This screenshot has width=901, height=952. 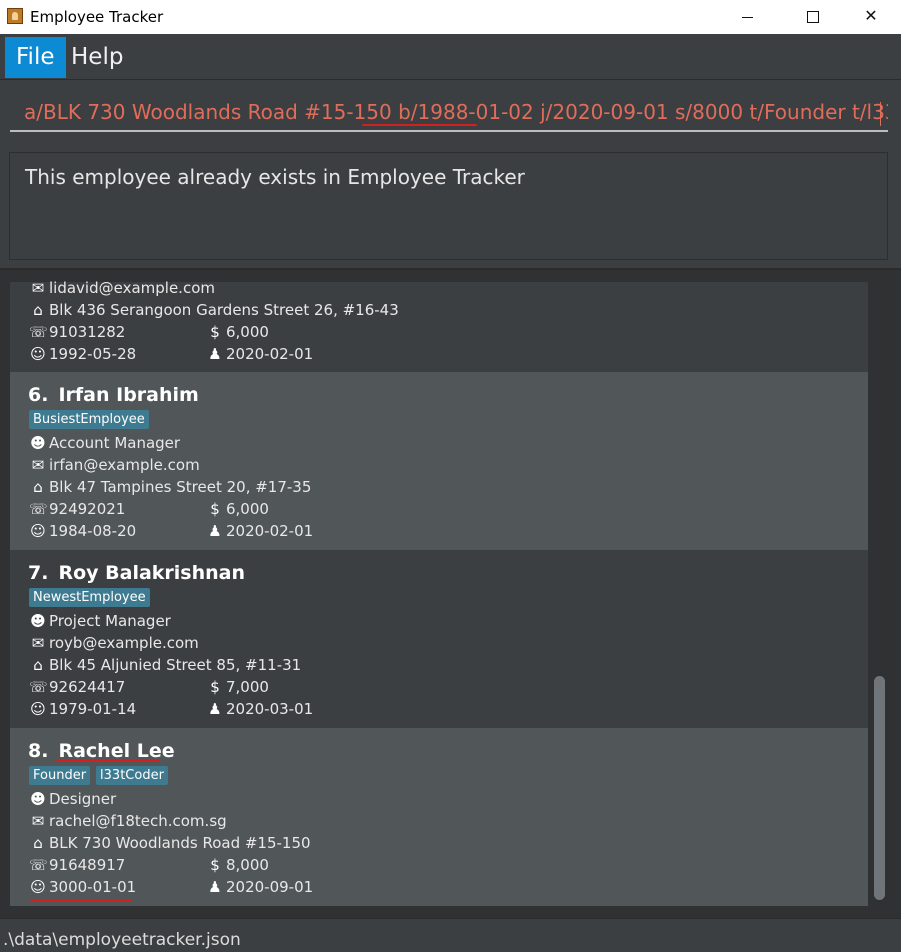 I want to click on tag-list: BusiestEmployee, so click(x=92, y=419).